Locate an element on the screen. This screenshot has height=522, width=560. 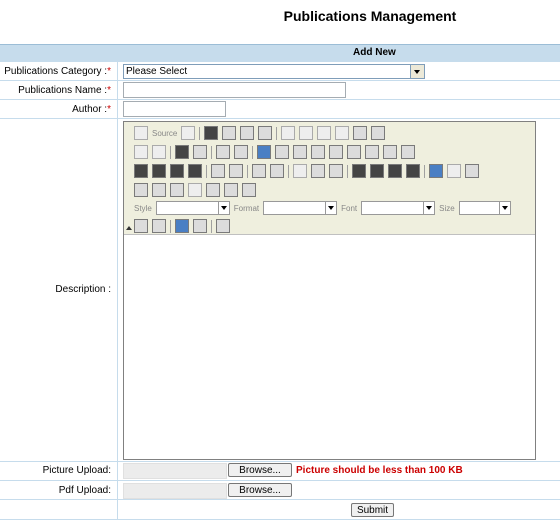
radio-icon is located at coordinates (300, 152).